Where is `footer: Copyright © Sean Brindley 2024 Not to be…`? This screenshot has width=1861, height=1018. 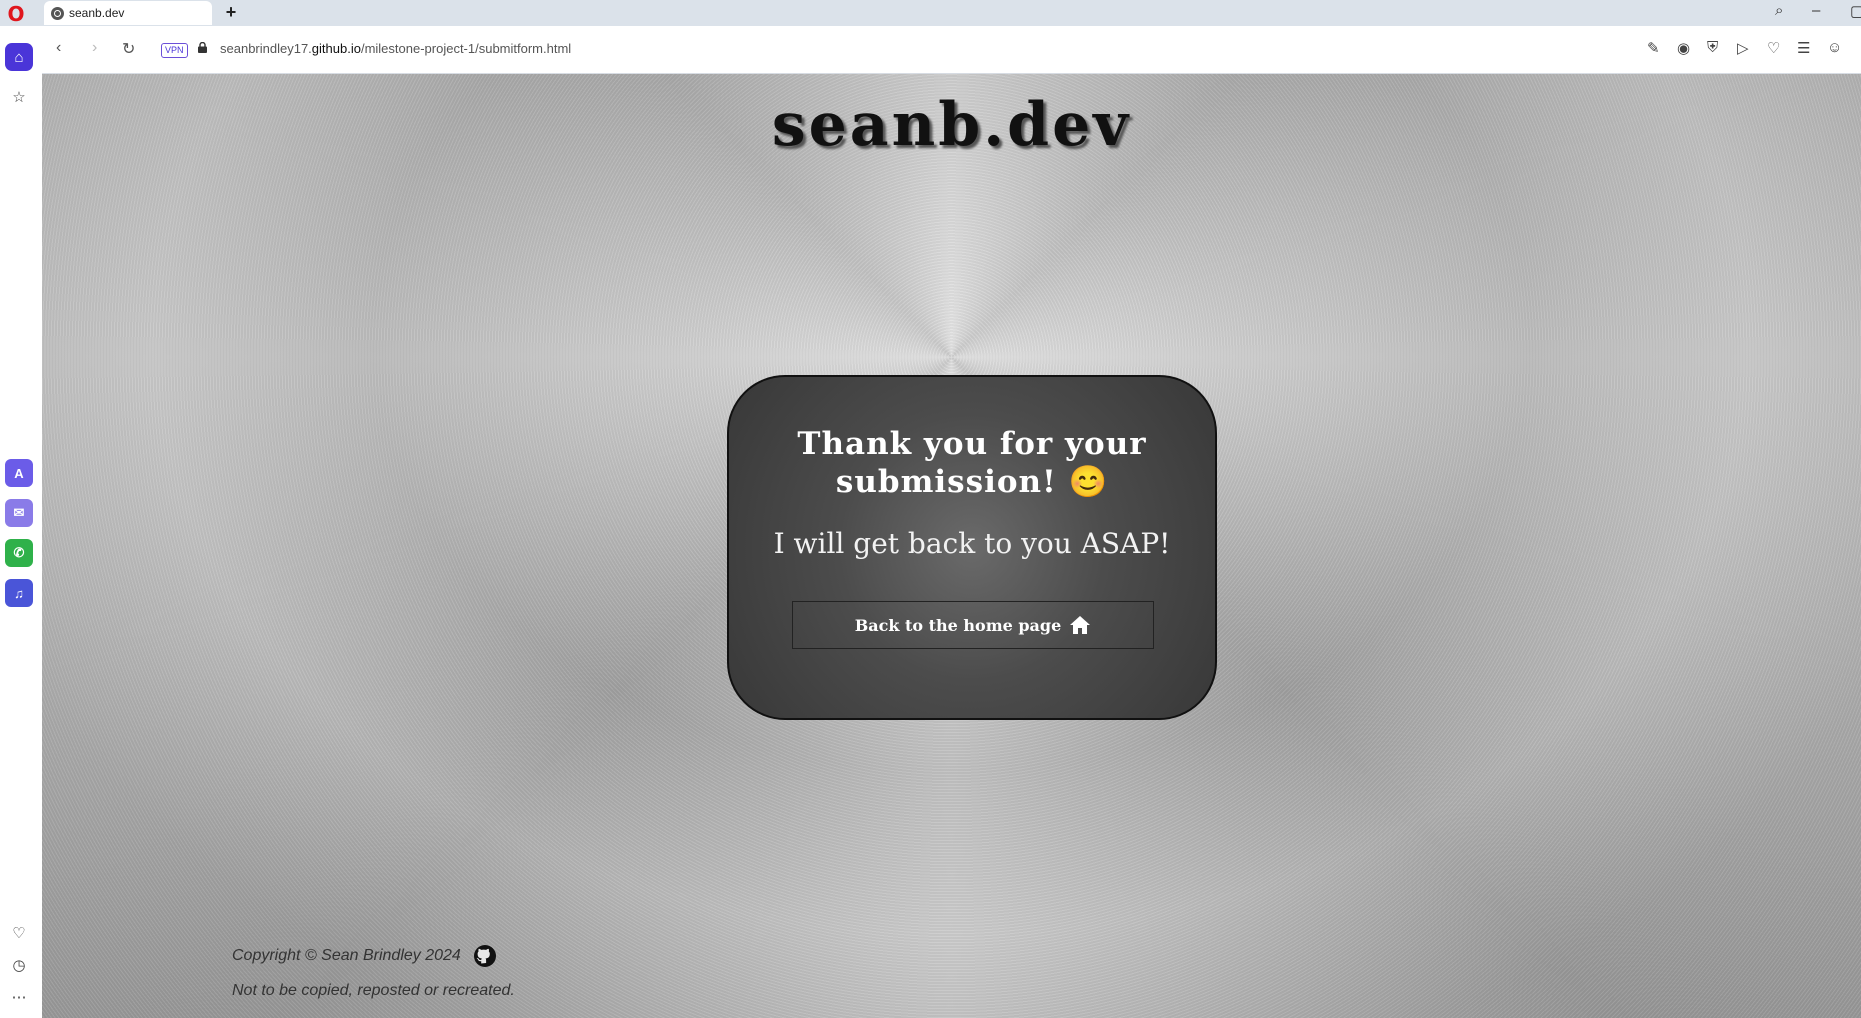 footer: Copyright © Sean Brindley 2024 Not to be… is located at coordinates (373, 972).